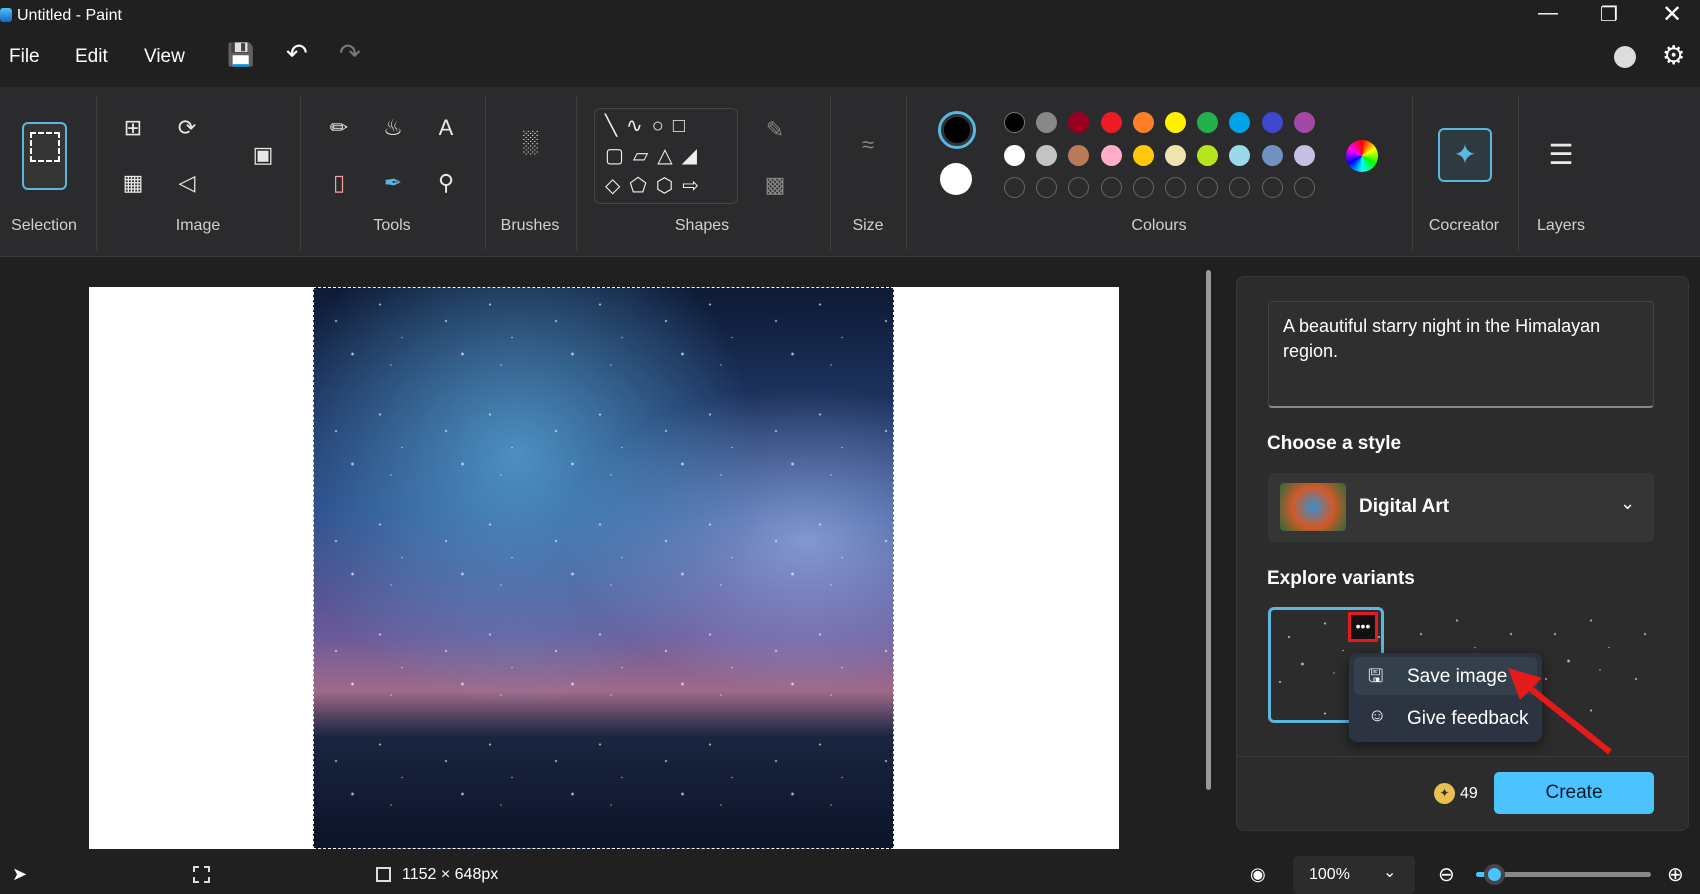  I want to click on primary-colour, so click(957, 130).